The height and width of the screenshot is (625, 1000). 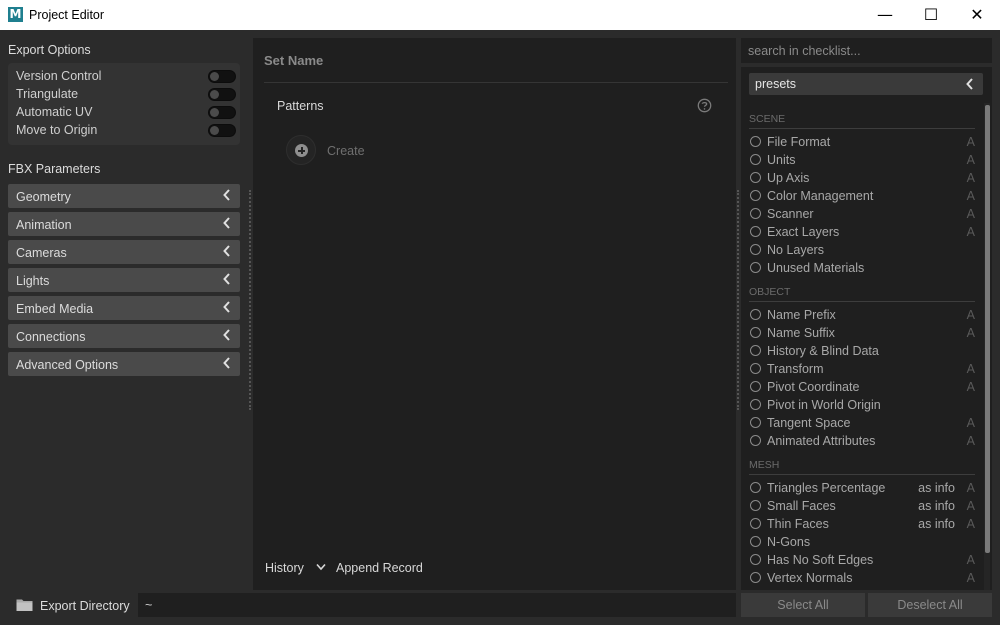 What do you see at coordinates (936, 524) in the screenshot?
I see `check-item-info: as info` at bounding box center [936, 524].